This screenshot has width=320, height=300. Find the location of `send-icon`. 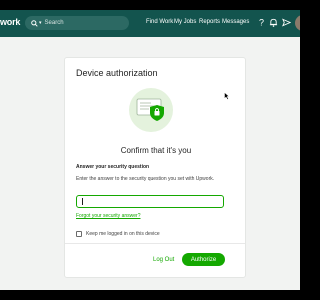

send-icon is located at coordinates (286, 22).